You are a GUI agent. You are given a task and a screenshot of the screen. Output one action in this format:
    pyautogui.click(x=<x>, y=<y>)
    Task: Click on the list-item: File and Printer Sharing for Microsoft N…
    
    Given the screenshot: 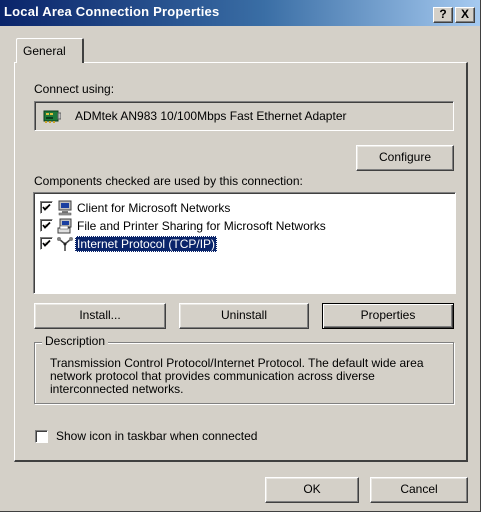 What is the action you would take?
    pyautogui.click(x=240, y=226)
    